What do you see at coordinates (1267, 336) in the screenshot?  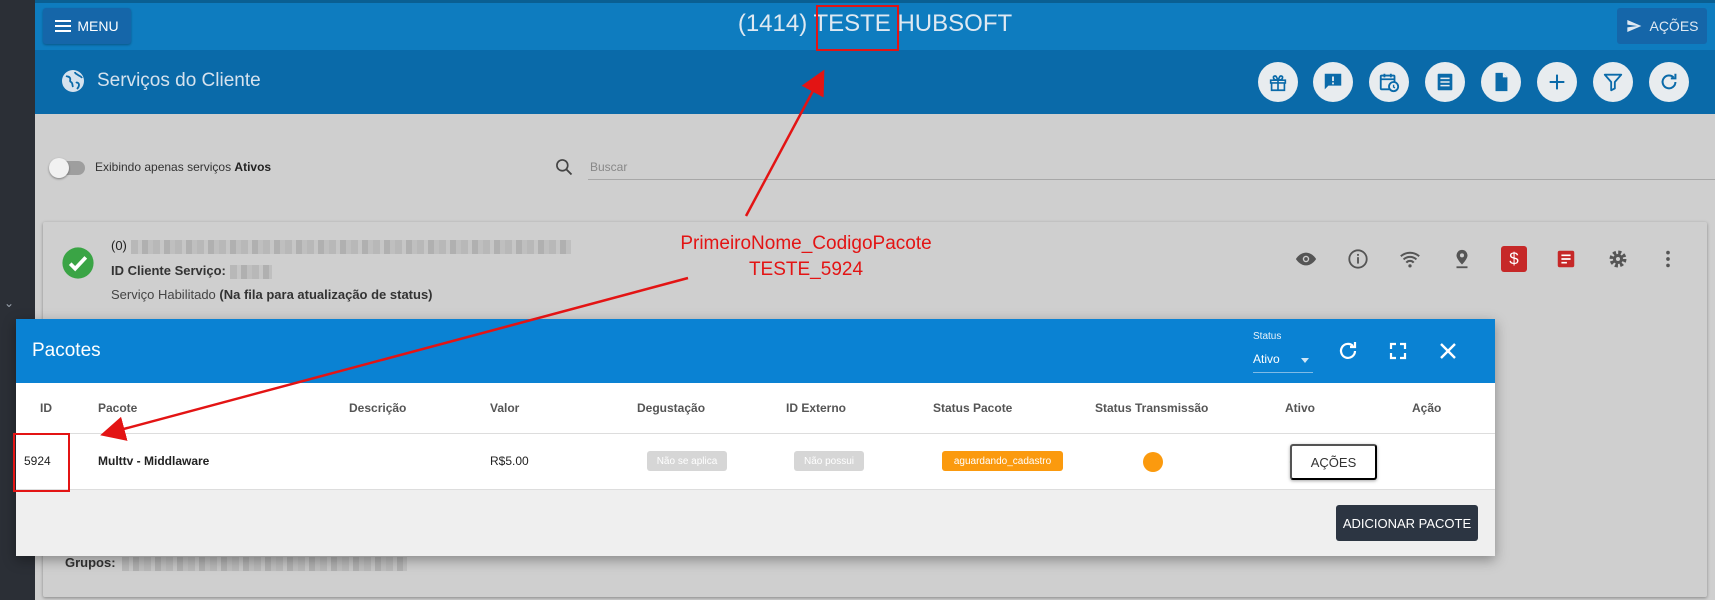 I see `status-label: Status` at bounding box center [1267, 336].